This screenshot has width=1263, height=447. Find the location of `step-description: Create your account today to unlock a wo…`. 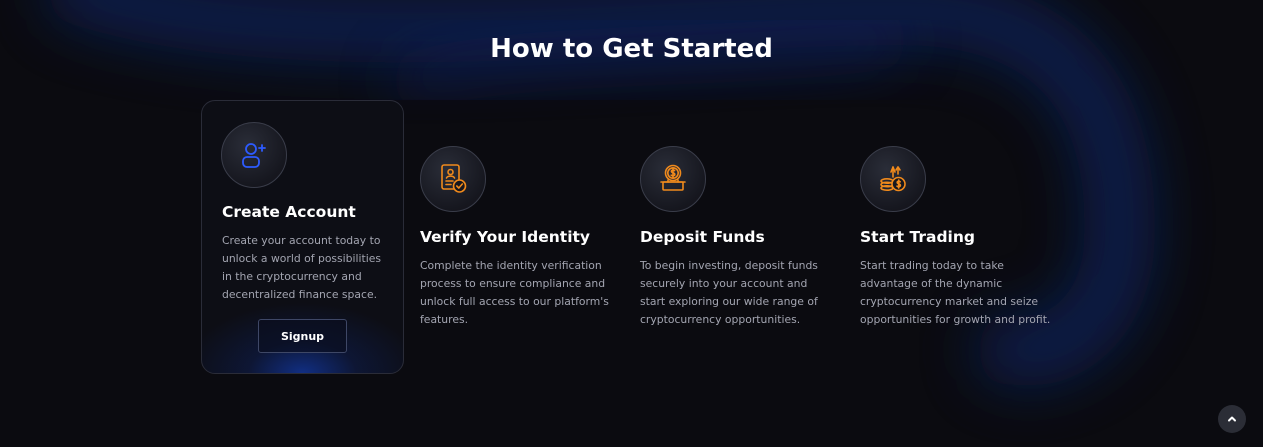

step-description: Create your account today to unlock a wo… is located at coordinates (302, 267).